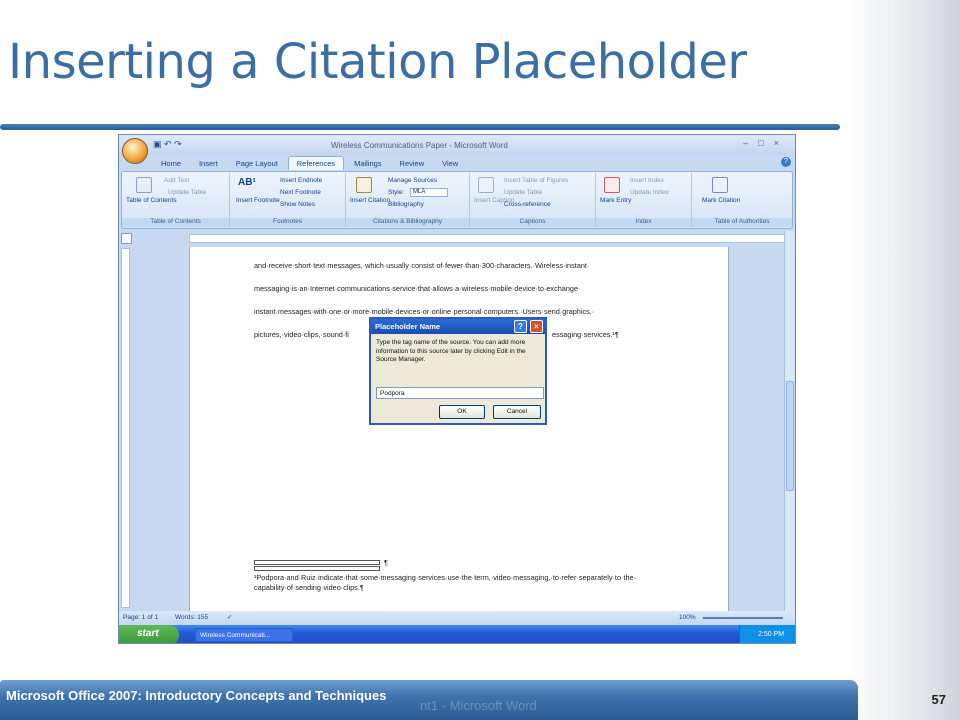 This screenshot has height=720, width=960. I want to click on group-table-of-authorities: Mark Citation Table of Authorities, so click(742, 200).